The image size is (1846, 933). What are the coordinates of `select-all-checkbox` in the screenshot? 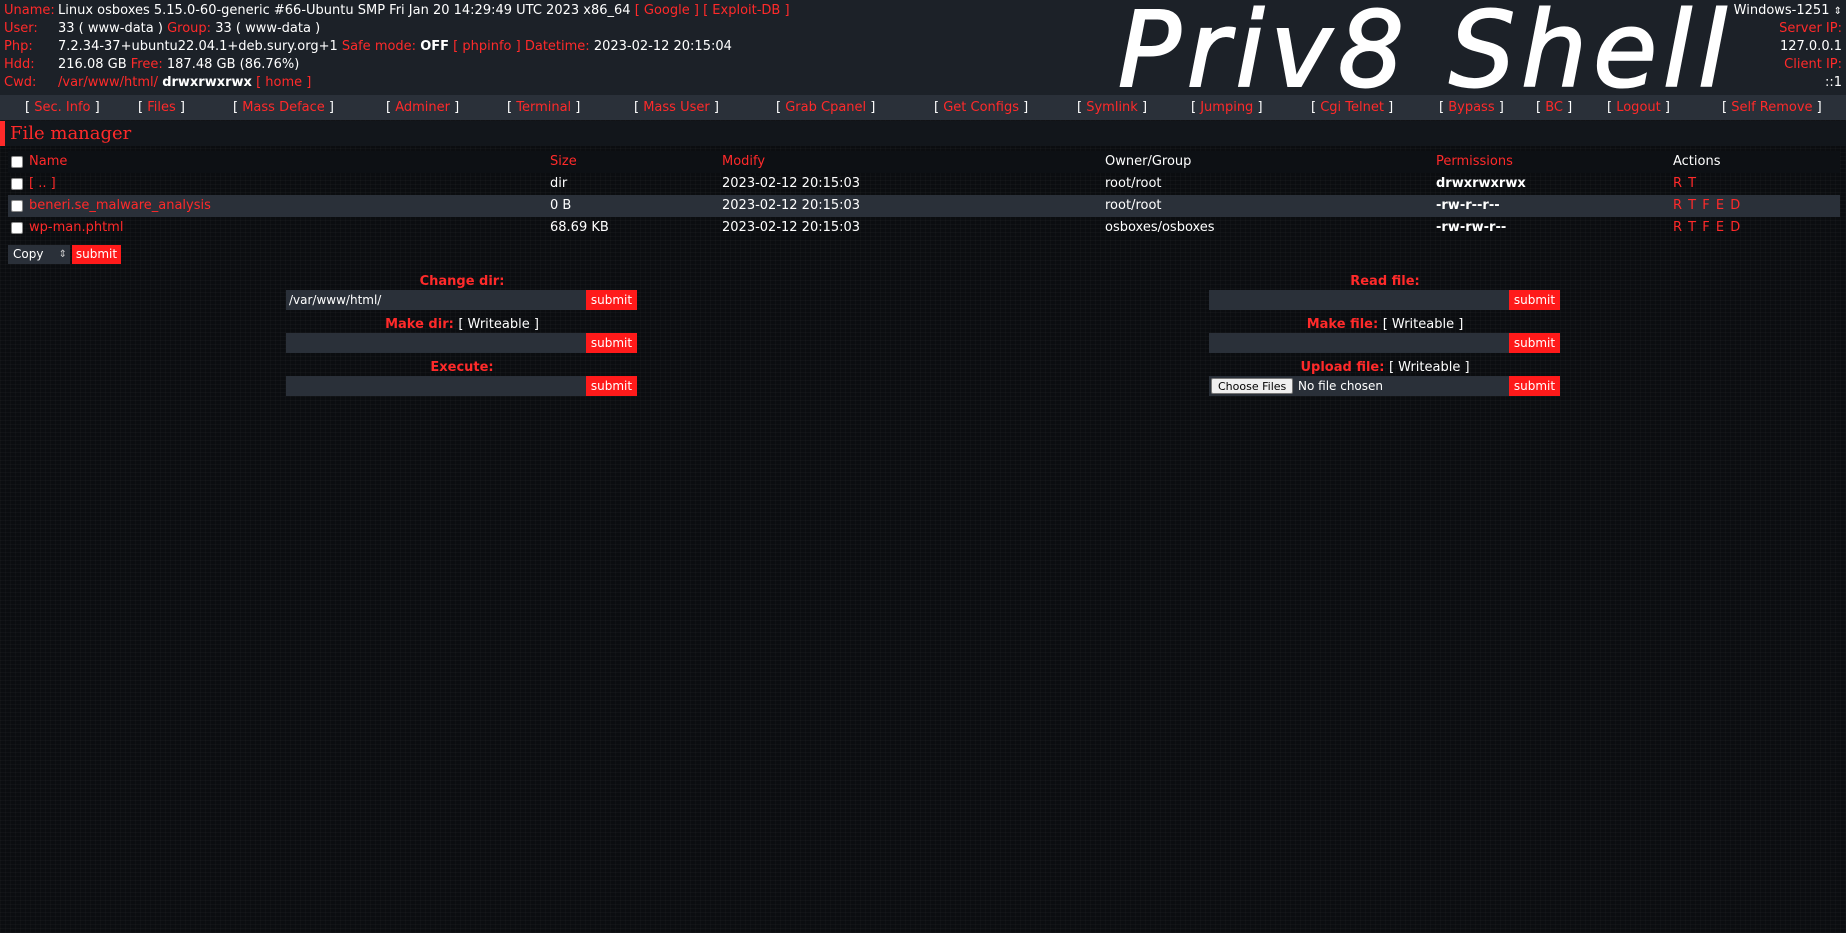 It's located at (17, 162).